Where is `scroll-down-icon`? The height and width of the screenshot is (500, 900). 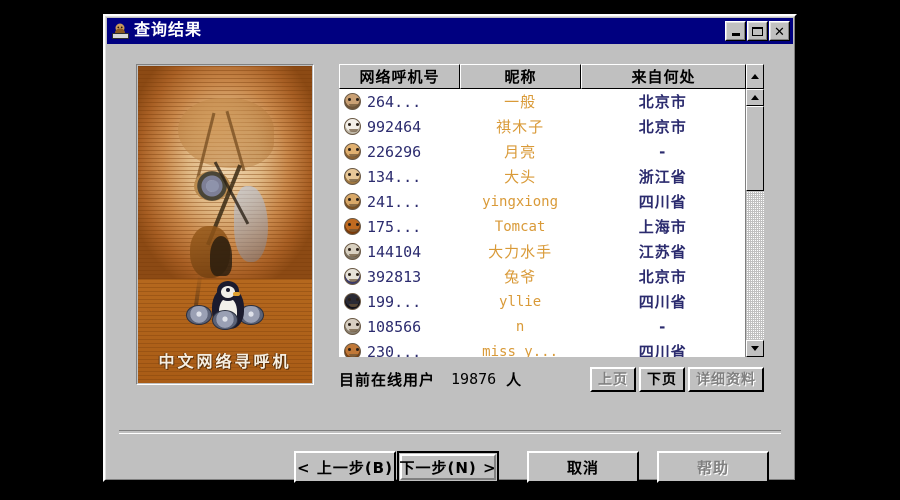 scroll-down-icon is located at coordinates (755, 348).